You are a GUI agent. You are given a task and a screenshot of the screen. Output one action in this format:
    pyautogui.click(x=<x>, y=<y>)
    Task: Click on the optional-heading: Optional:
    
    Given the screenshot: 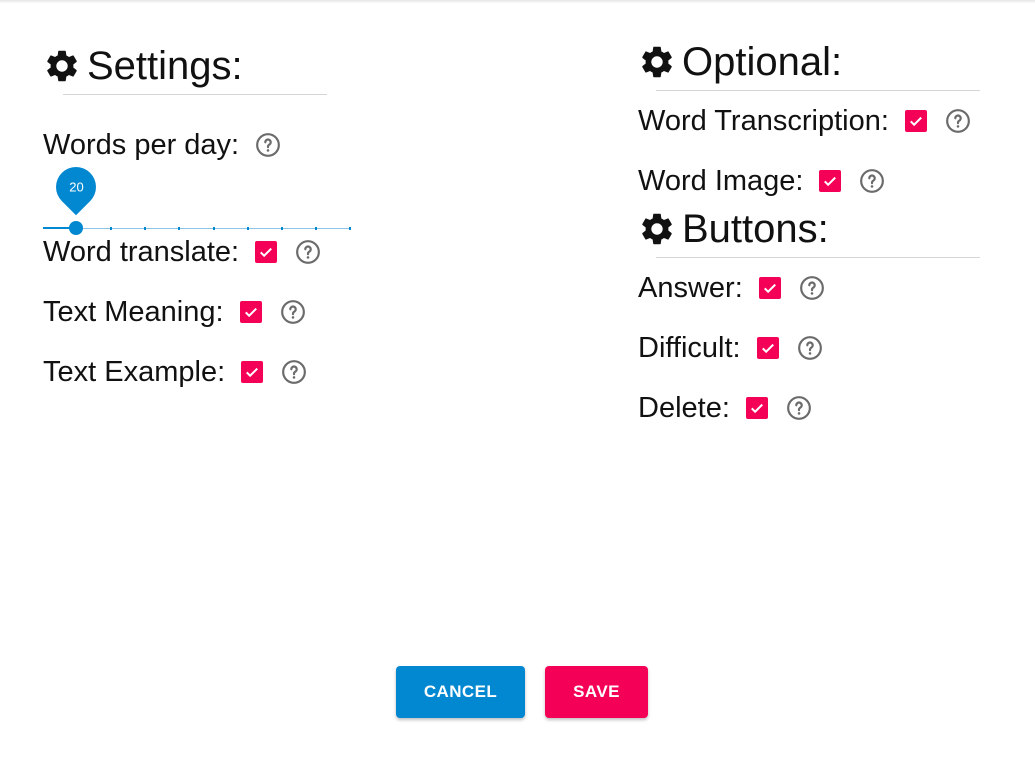 What is the action you would take?
    pyautogui.click(x=818, y=62)
    